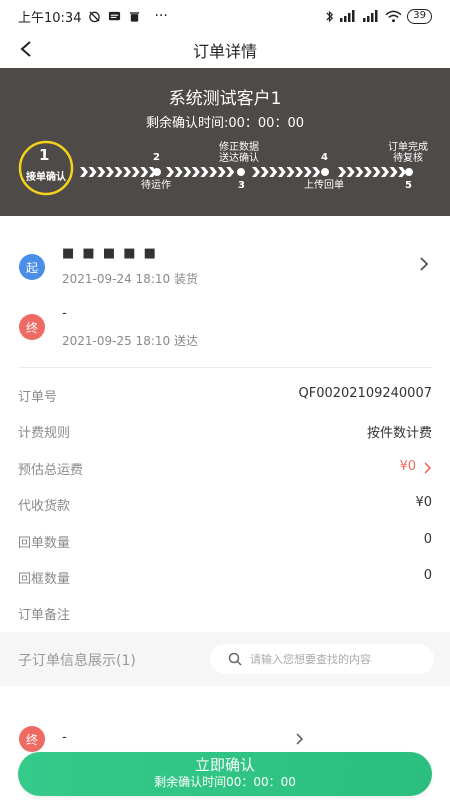  I want to click on back-arrow-icon, so click(25, 49).